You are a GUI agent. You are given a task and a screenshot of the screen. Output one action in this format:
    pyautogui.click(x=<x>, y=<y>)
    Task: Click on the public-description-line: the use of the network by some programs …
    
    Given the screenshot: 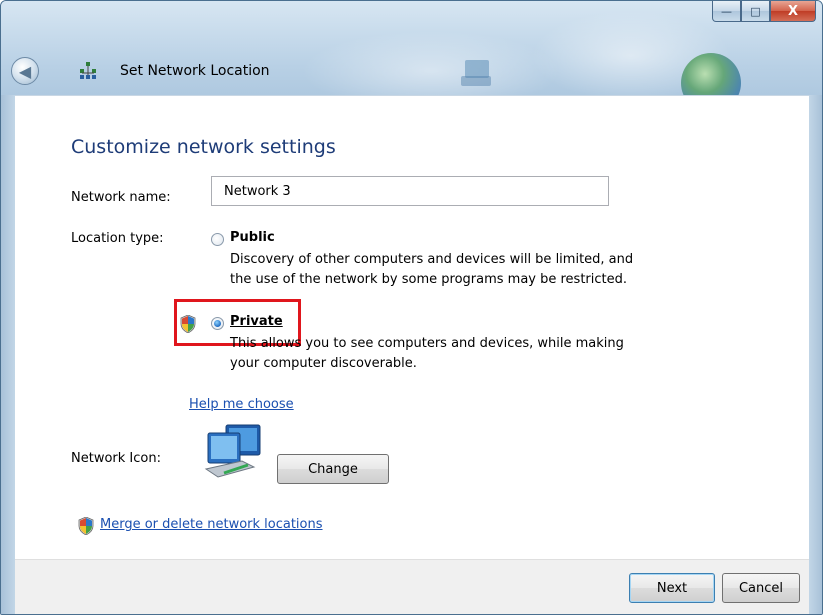 What is the action you would take?
    pyautogui.click(x=429, y=279)
    